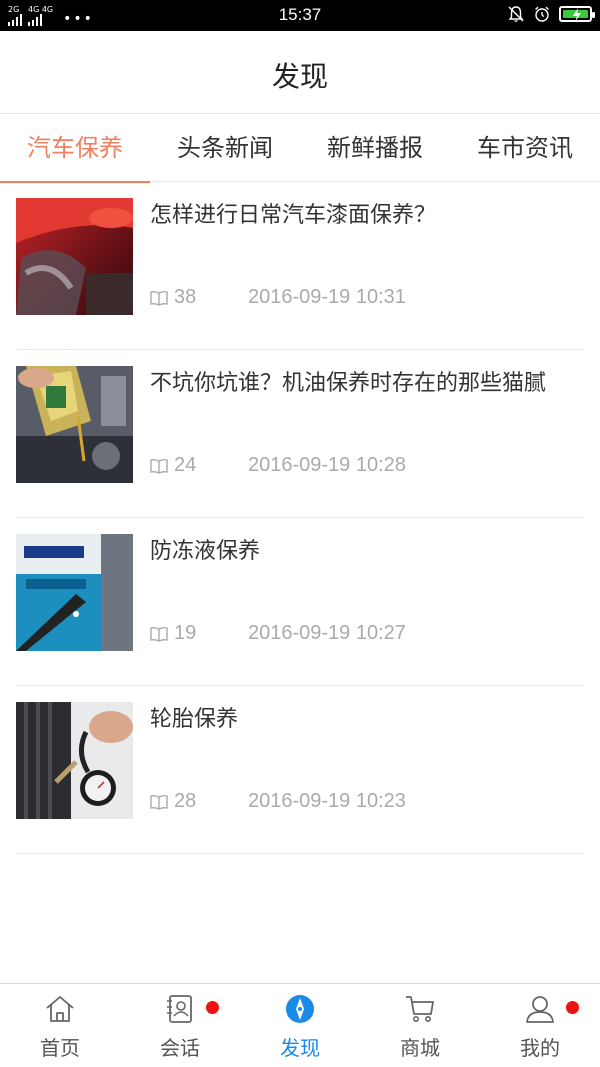  What do you see at coordinates (577, 14) in the screenshot?
I see `battery-icon` at bounding box center [577, 14].